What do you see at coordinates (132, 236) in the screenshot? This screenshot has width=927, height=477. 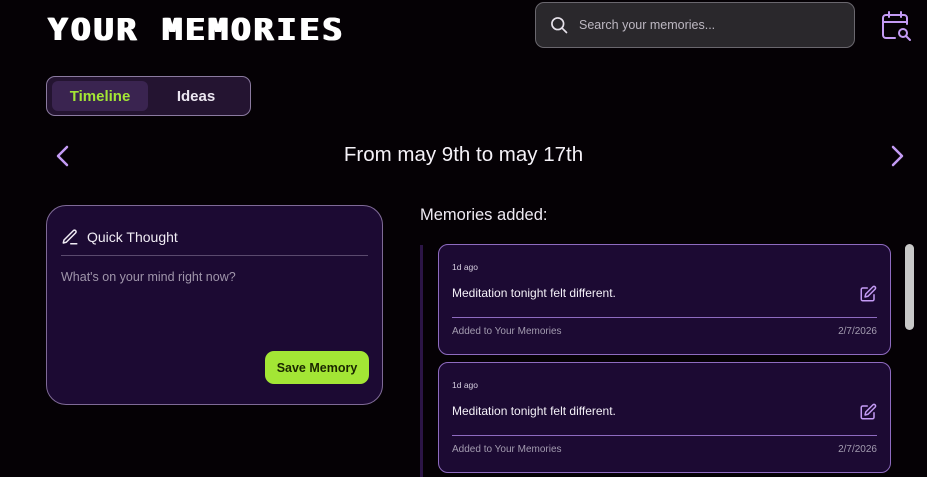 I see `quick-thought-title: Quick Thought` at bounding box center [132, 236].